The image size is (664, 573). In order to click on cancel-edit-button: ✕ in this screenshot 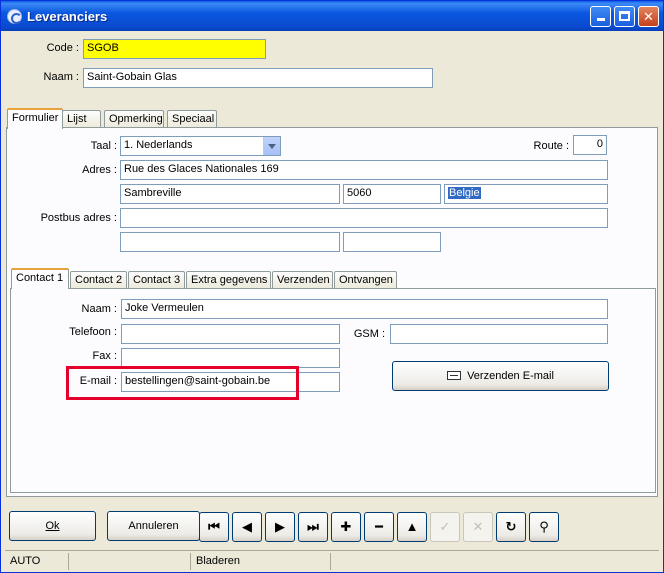, I will do `click(478, 527)`.